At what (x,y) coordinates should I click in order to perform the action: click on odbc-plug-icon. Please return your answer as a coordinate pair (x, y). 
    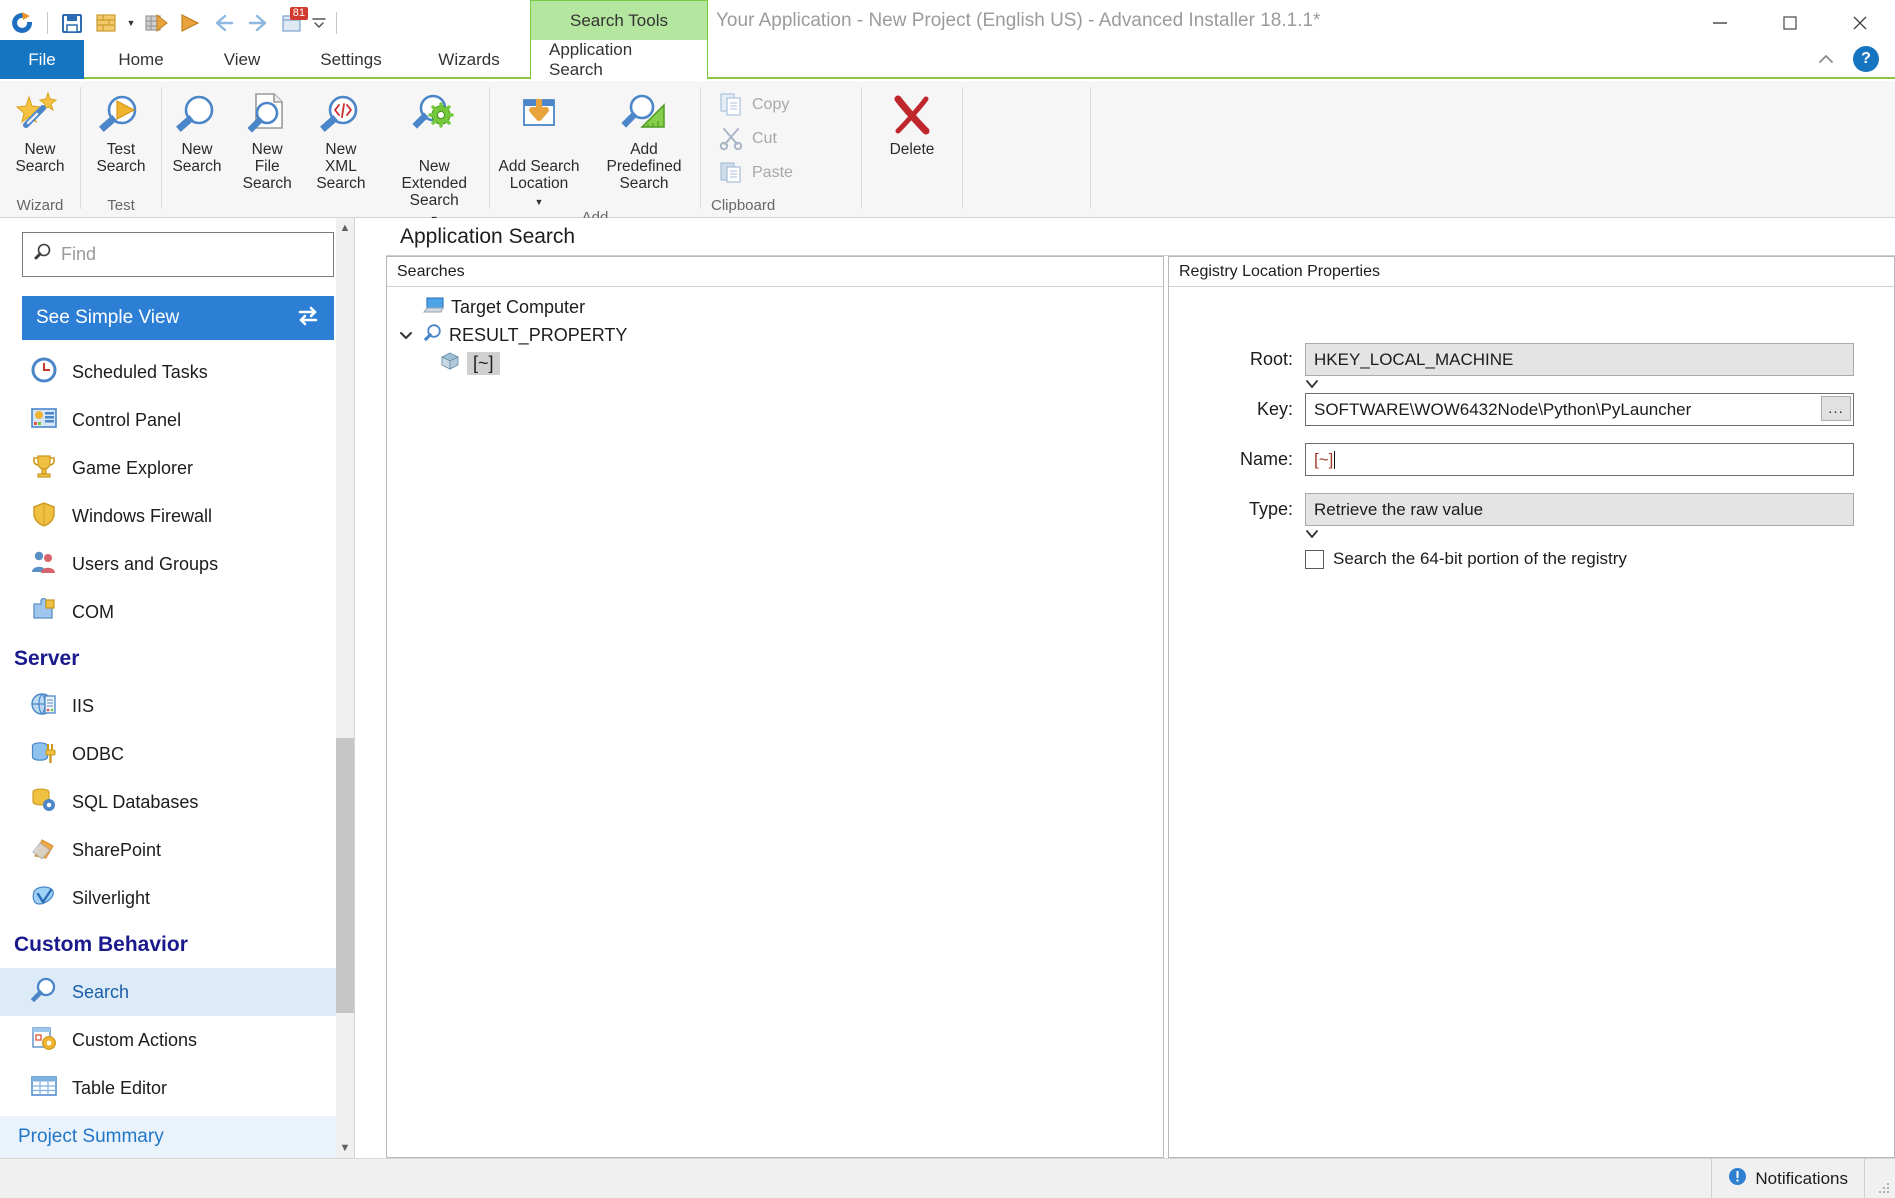
    Looking at the image, I should click on (44, 754).